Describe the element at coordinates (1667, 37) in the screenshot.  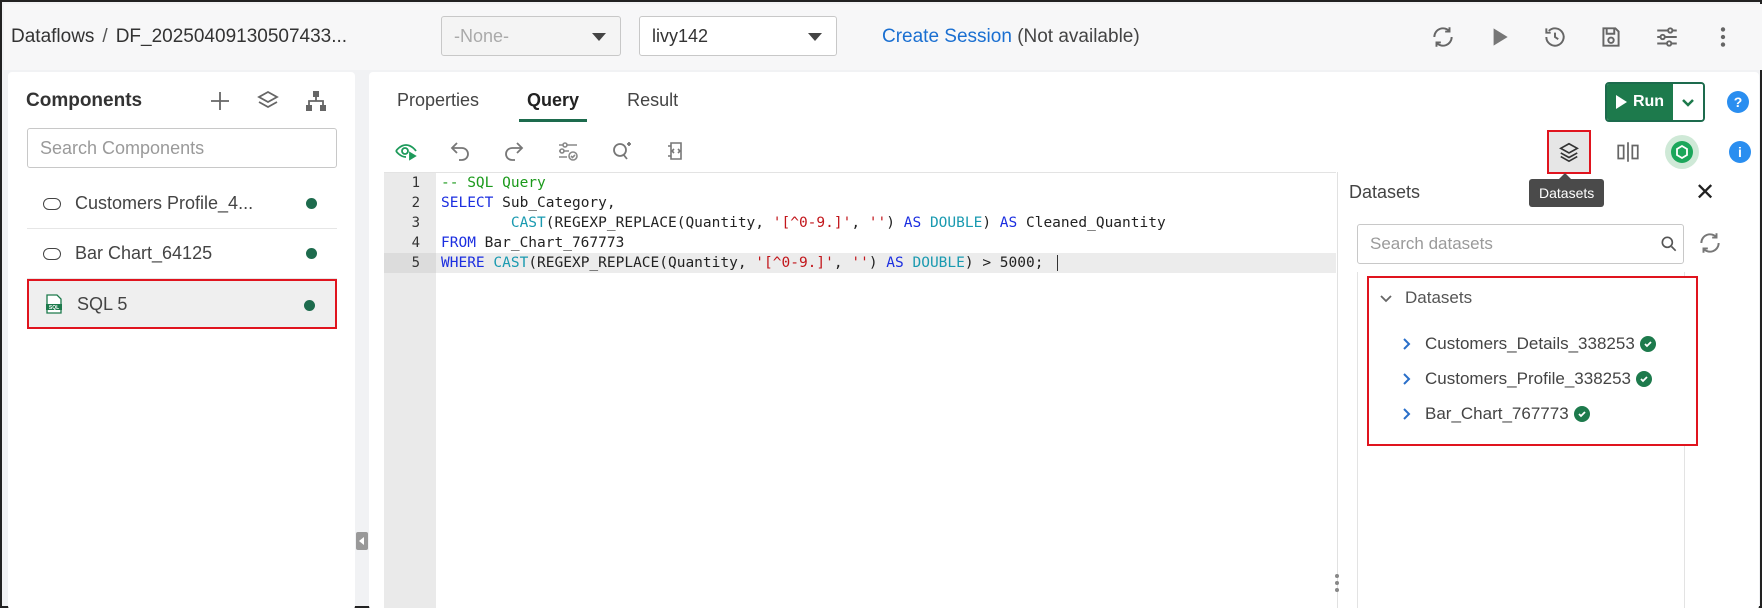
I see `settings-sliders-button` at that location.